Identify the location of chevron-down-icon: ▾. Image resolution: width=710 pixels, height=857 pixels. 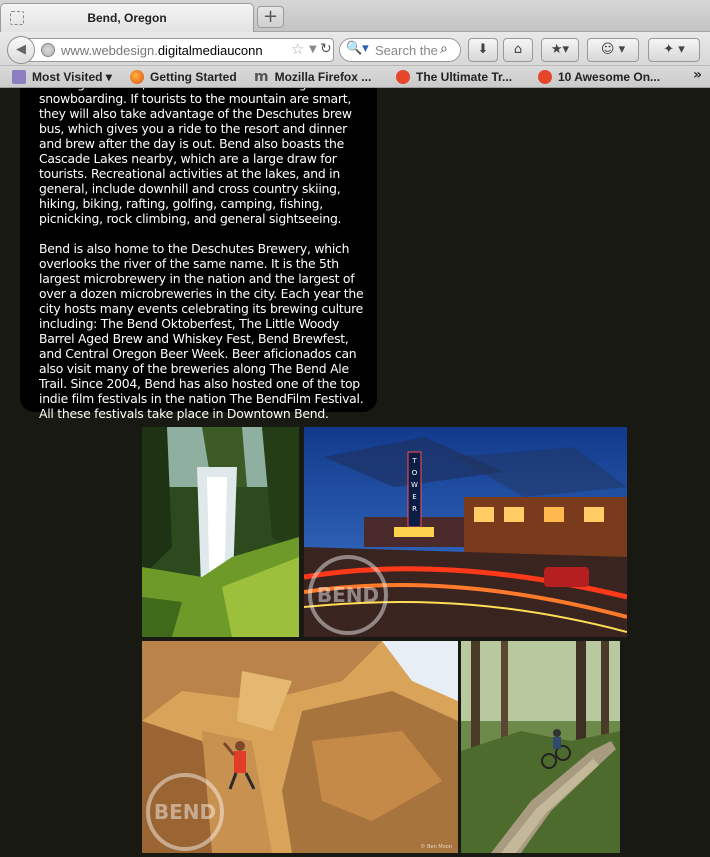
(108, 77).